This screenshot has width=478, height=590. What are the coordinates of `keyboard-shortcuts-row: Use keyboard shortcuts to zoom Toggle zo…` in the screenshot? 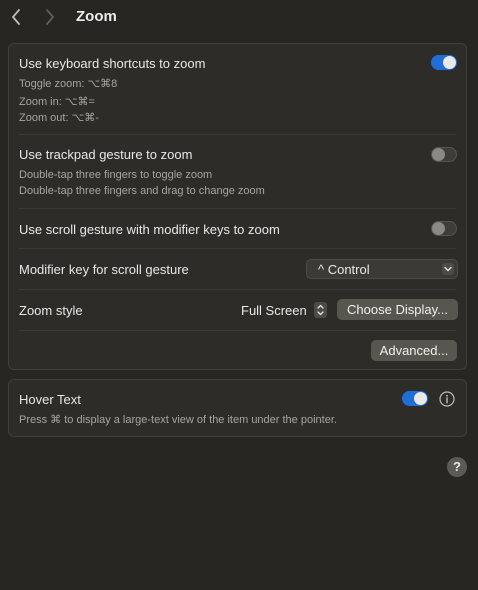 It's located at (238, 89).